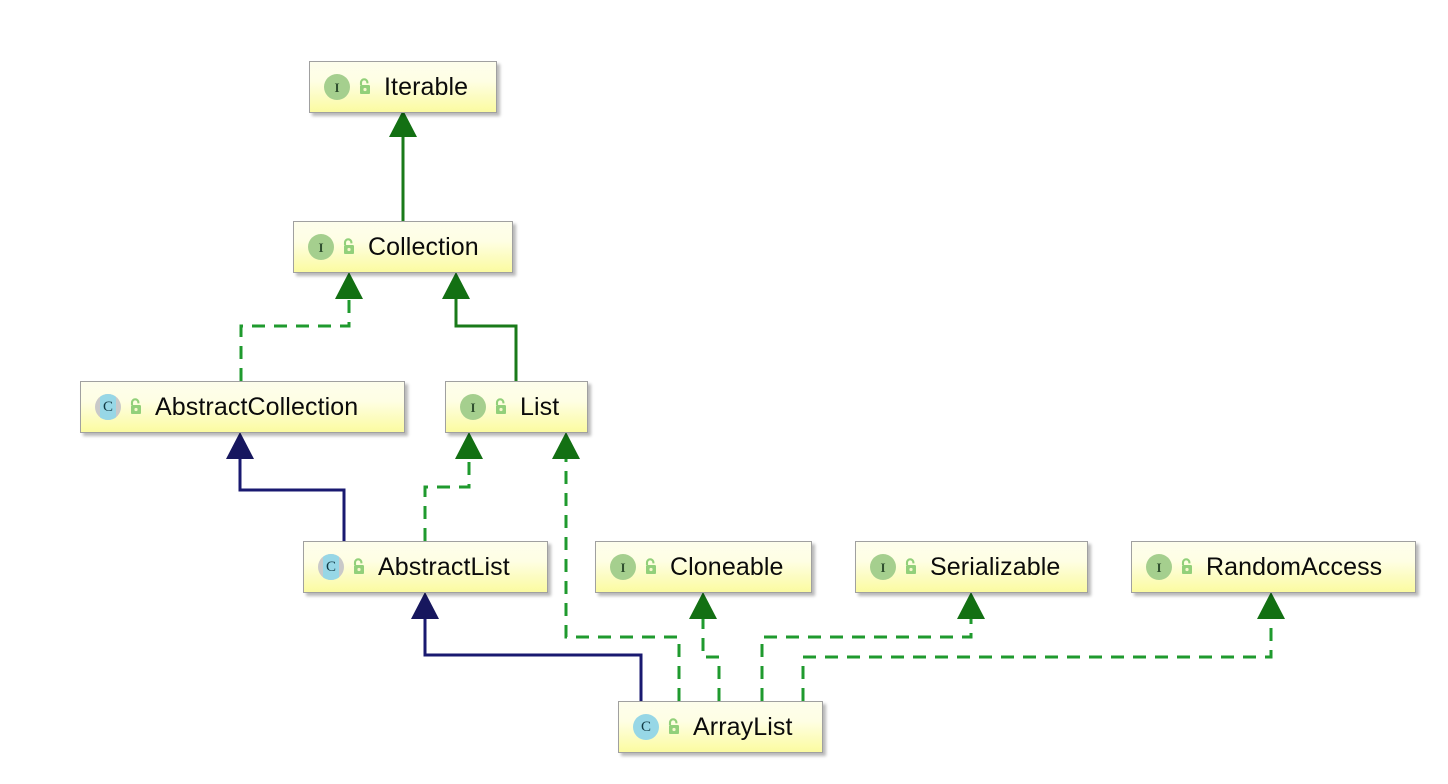 Image resolution: width=1448 pixels, height=784 pixels. What do you see at coordinates (257, 406) in the screenshot?
I see `uml-node-label: AbstractCollection` at bounding box center [257, 406].